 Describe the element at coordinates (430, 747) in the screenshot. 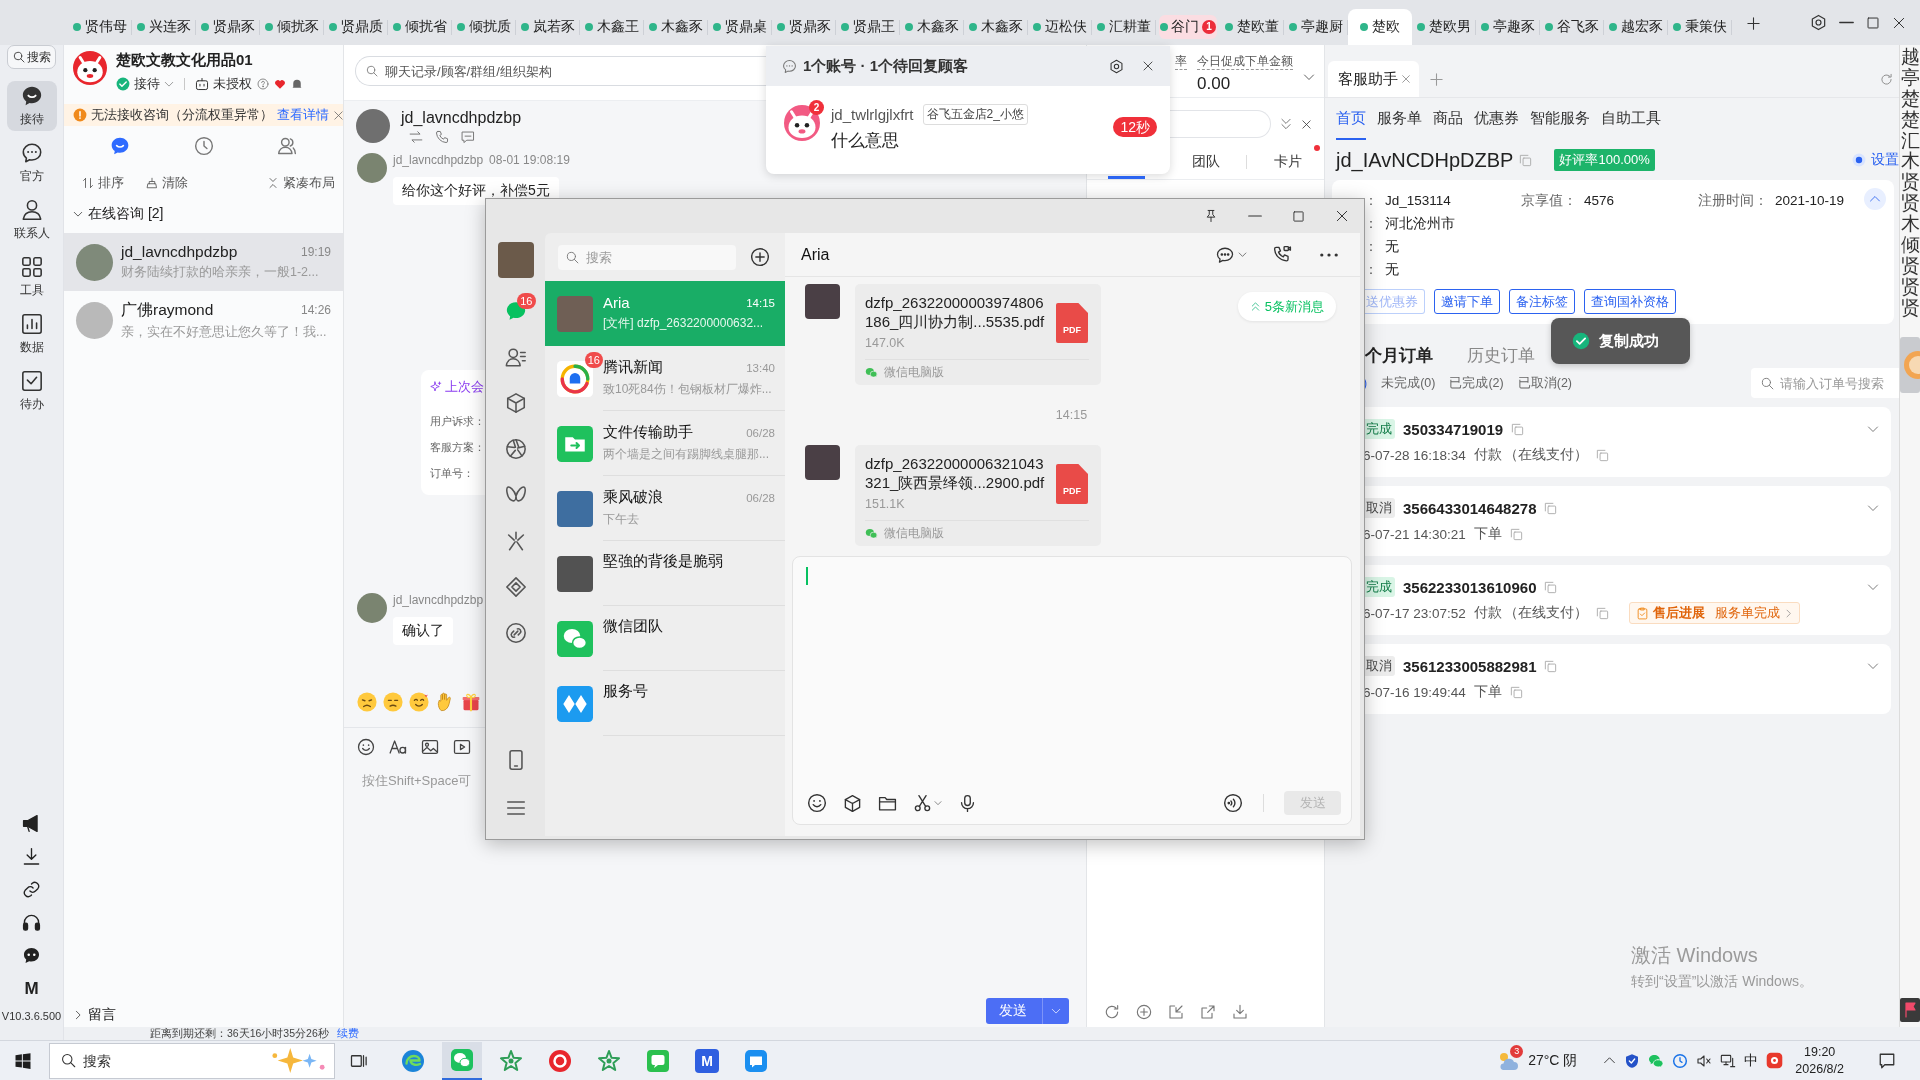

I see `image-icon` at that location.